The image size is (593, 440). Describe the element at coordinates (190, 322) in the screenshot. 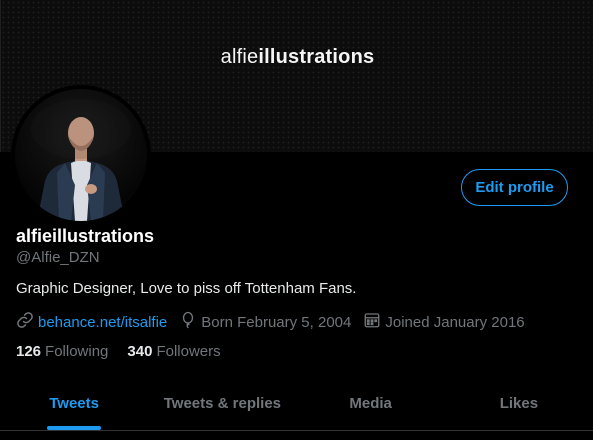

I see `balloon-icon` at that location.